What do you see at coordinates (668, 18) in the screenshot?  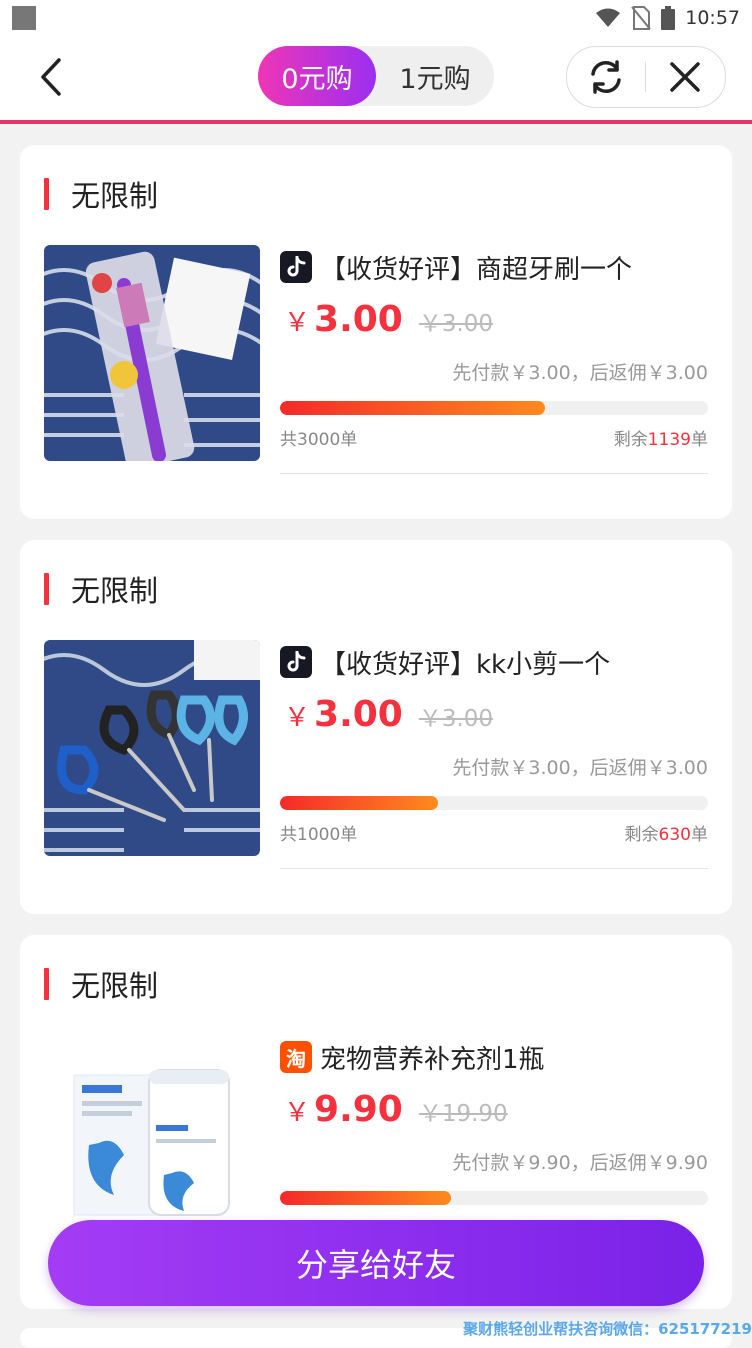 I see `battery-icon` at bounding box center [668, 18].